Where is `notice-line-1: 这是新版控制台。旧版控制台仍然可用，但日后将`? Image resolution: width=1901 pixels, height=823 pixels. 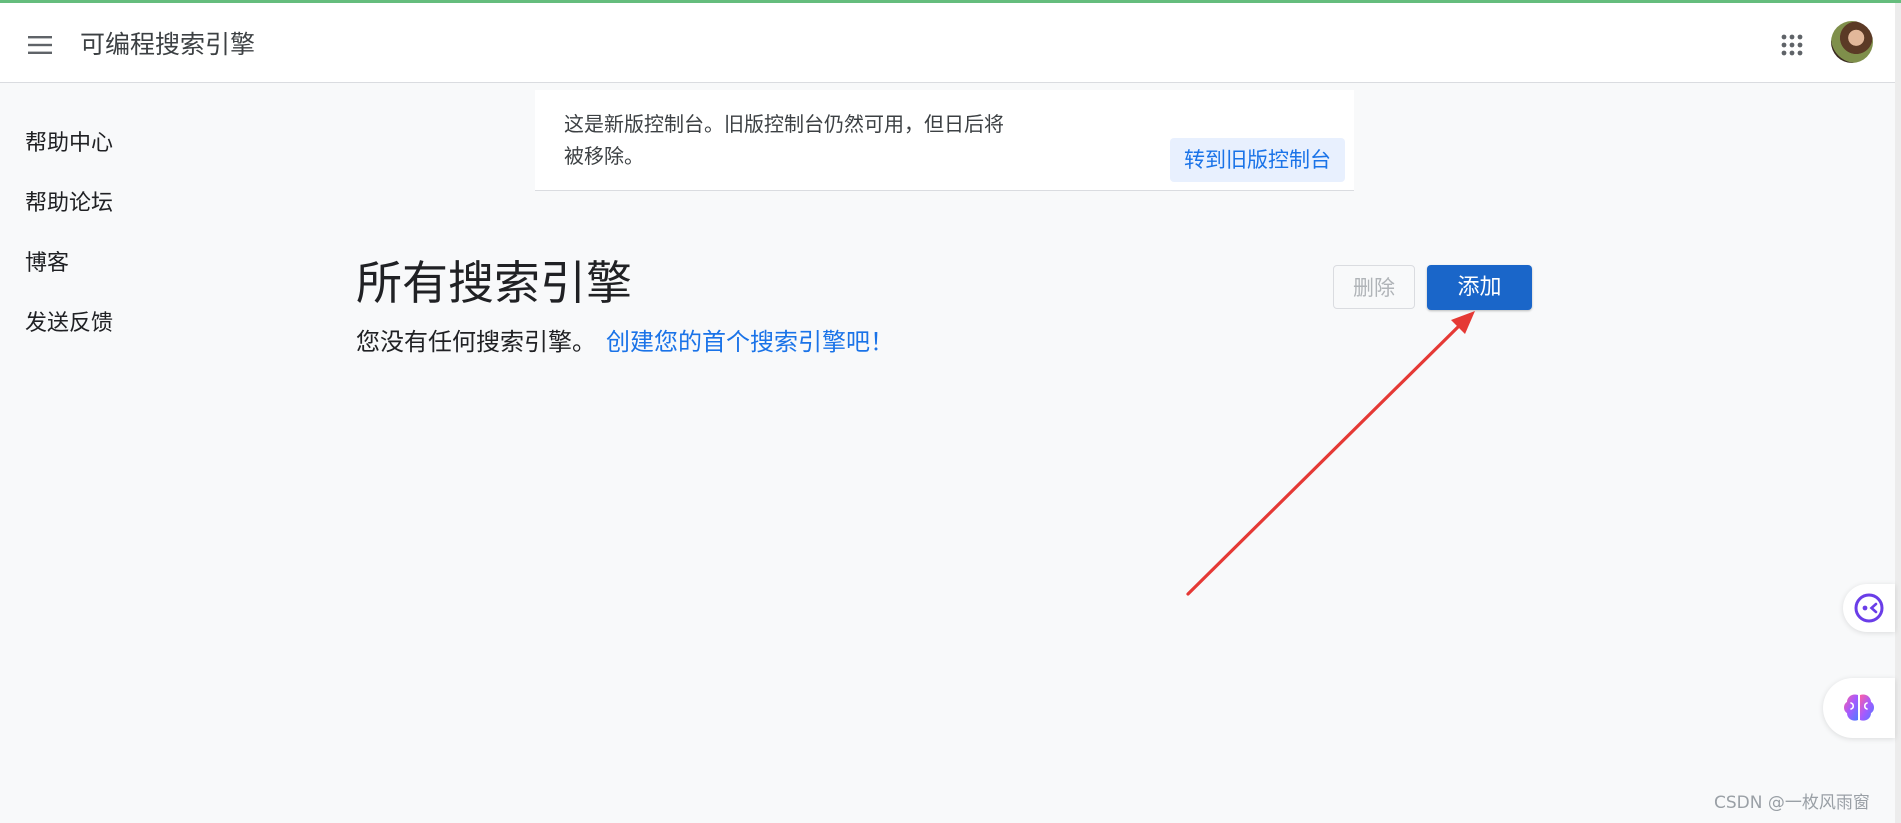
notice-line-1: 这是新版控制台。旧版控制台仍然可用，但日后将 is located at coordinates (784, 124).